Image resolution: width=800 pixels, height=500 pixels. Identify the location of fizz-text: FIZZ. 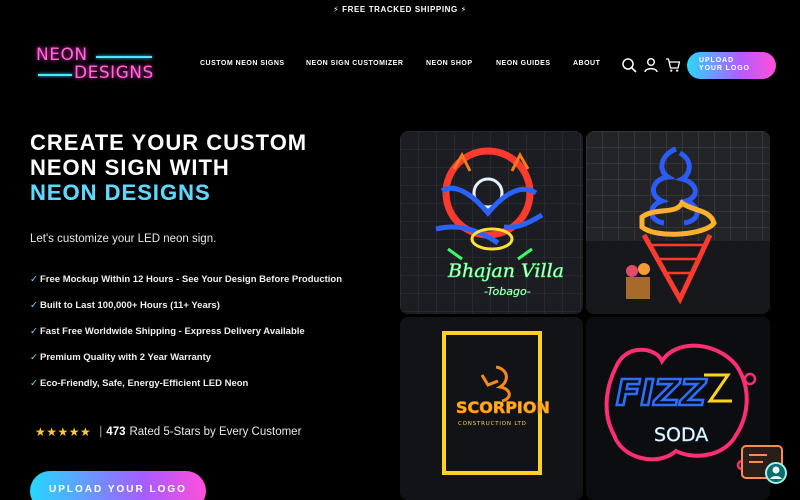
(661, 393).